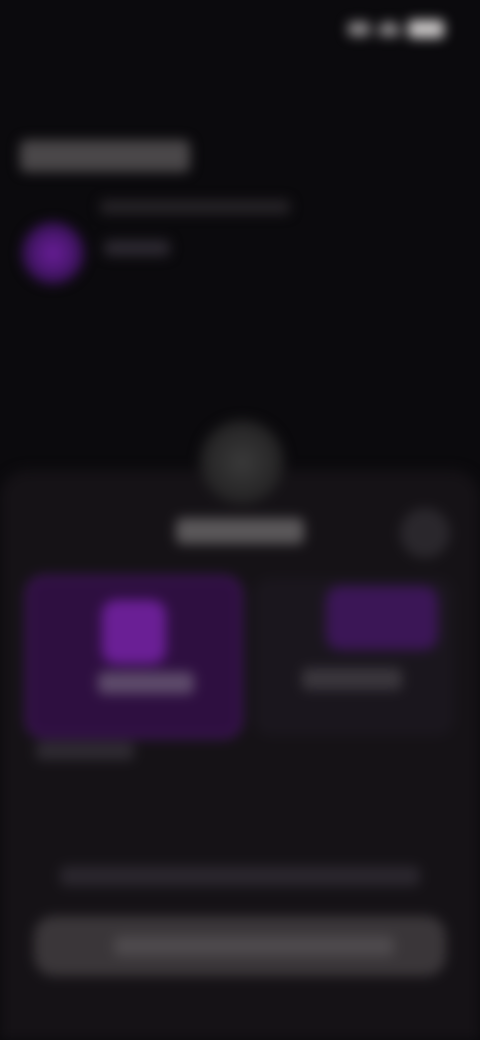  Describe the element at coordinates (240, 531) in the screenshot. I see `sheet-title` at that location.